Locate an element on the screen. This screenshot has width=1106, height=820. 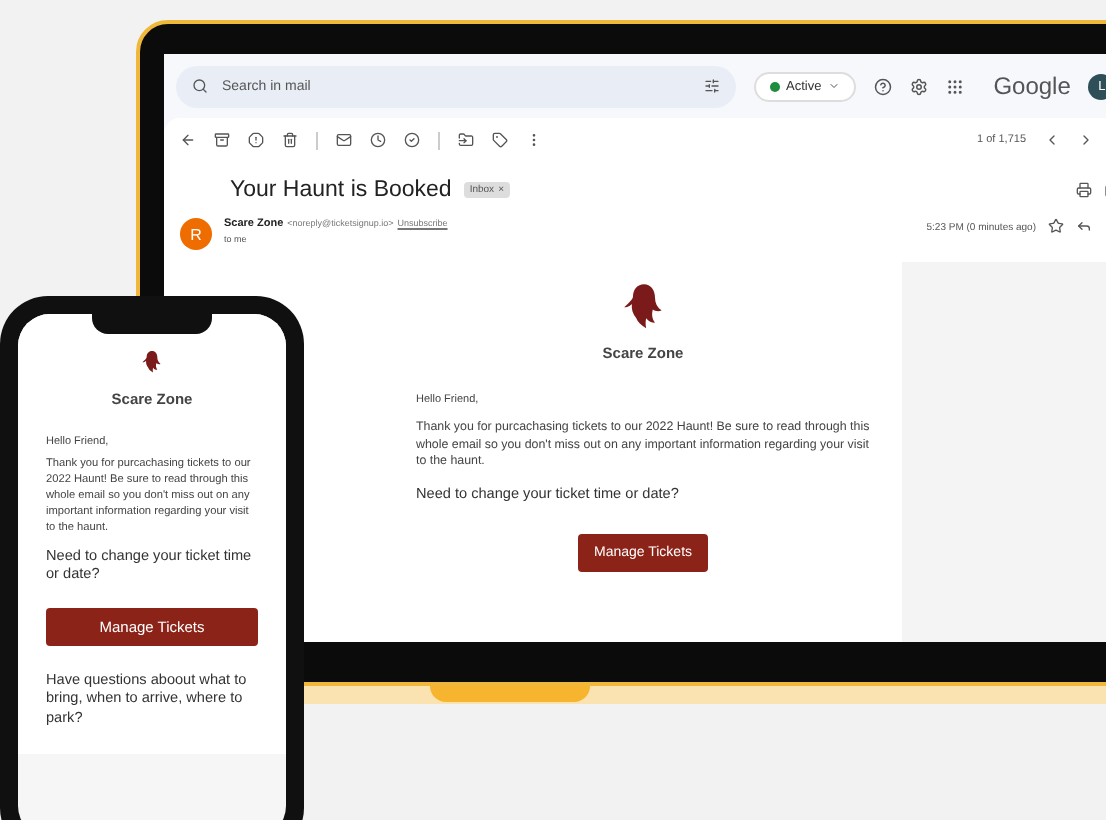
label-icon is located at coordinates (500, 140).